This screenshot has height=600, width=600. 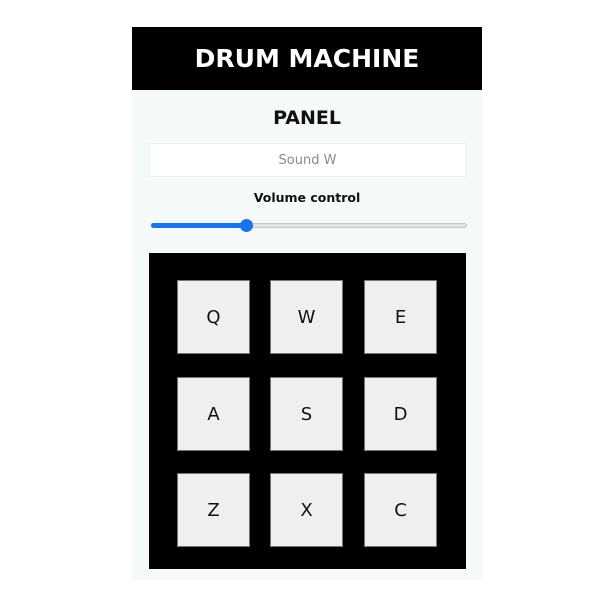 I want to click on app-header: DRUM MACHINE, so click(x=307, y=58).